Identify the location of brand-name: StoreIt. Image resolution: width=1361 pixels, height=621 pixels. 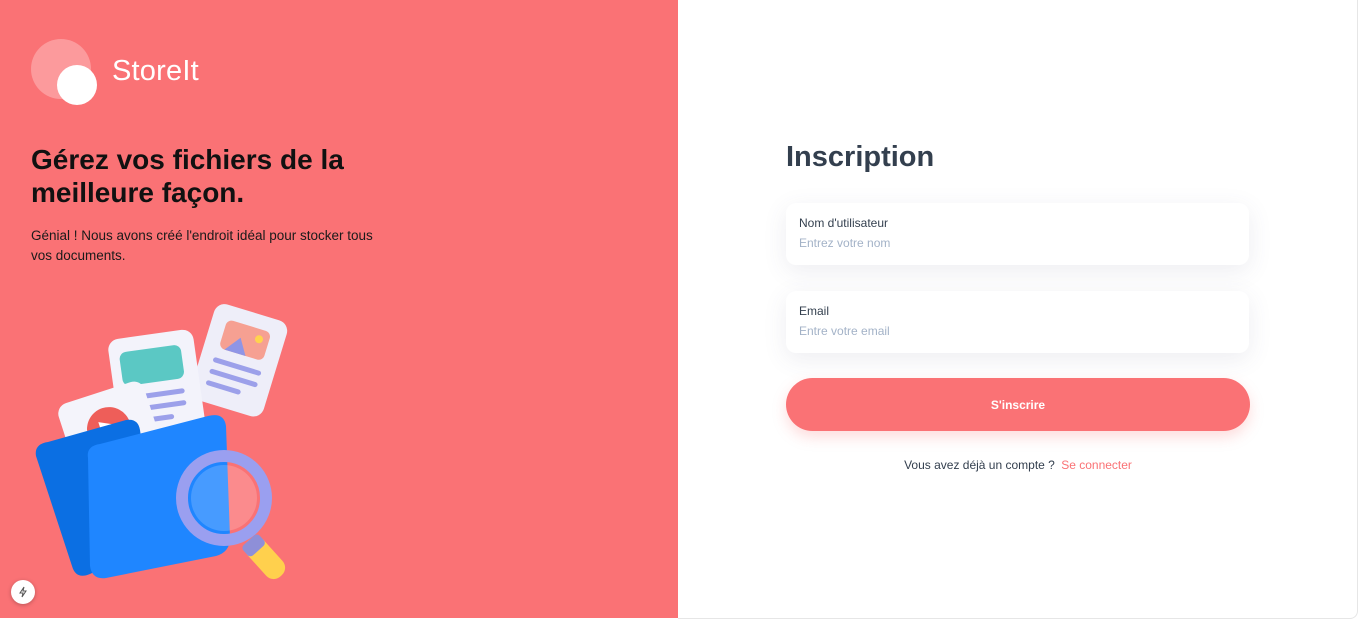
(155, 71).